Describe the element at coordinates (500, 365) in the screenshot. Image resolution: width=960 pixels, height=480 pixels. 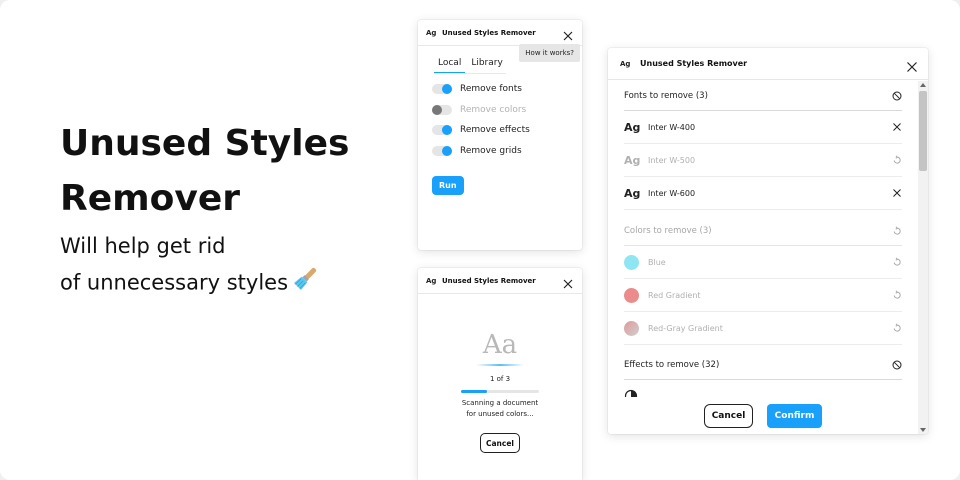
I see `preview-underline` at that location.